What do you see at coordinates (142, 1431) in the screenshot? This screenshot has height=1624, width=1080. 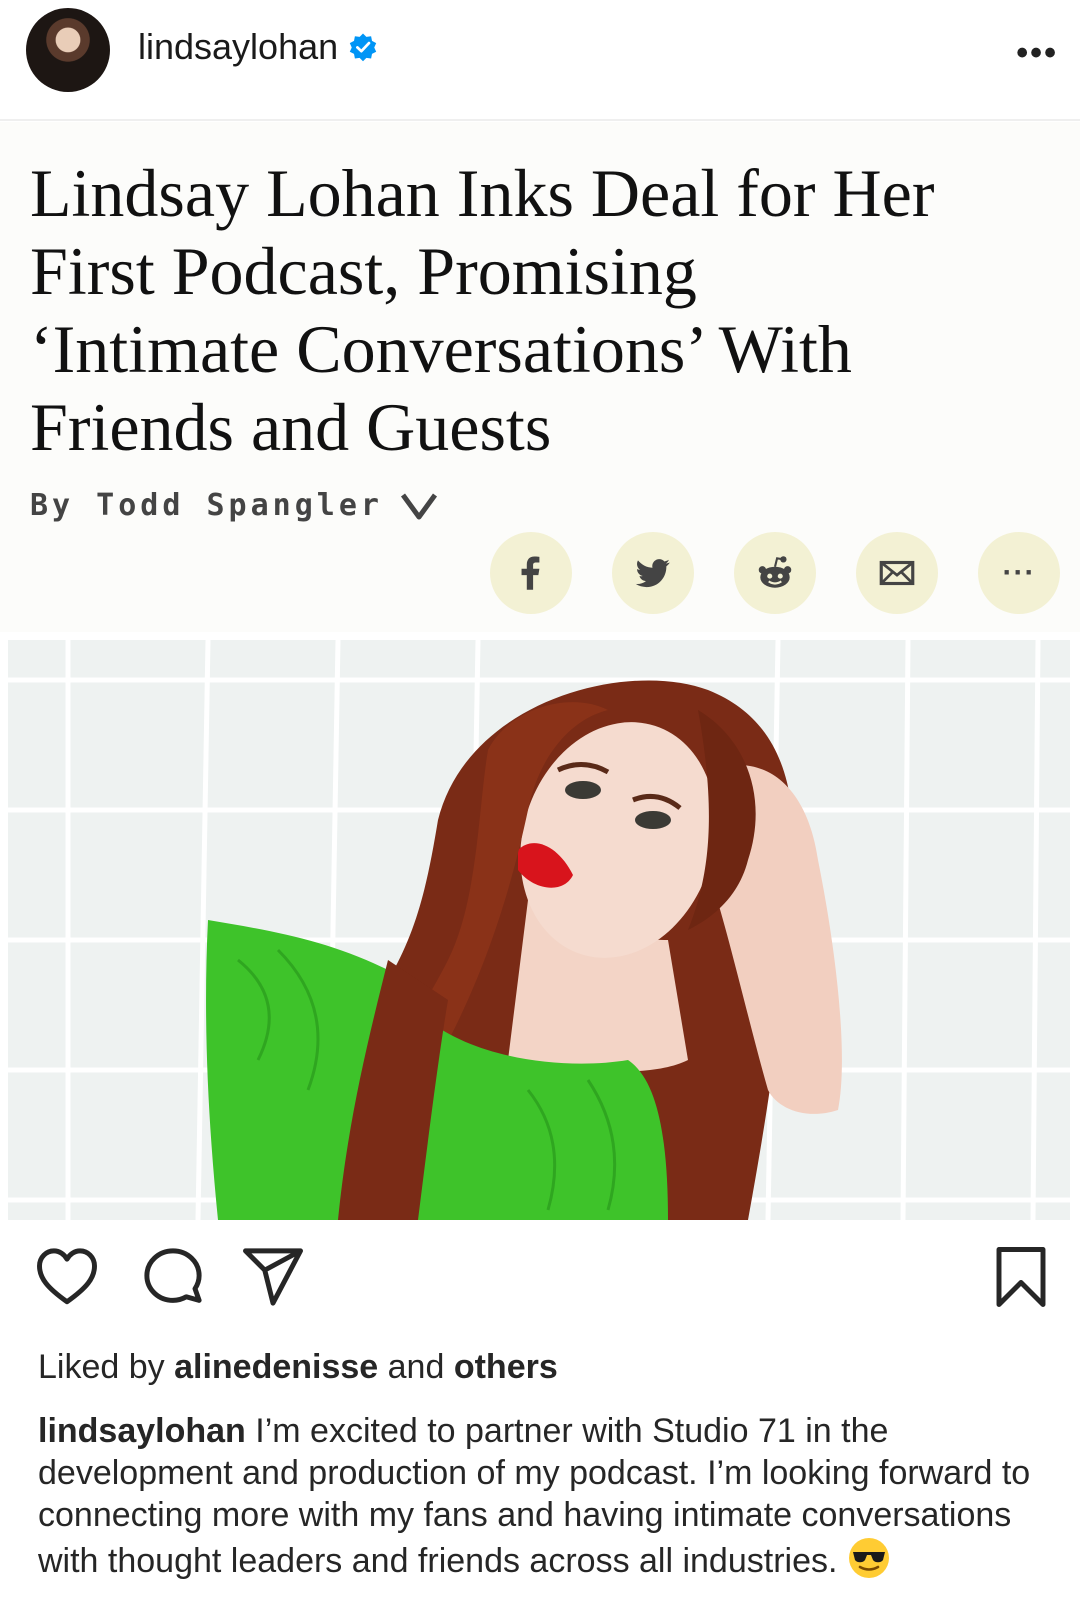 I see `caption-username: lindsaylohan` at bounding box center [142, 1431].